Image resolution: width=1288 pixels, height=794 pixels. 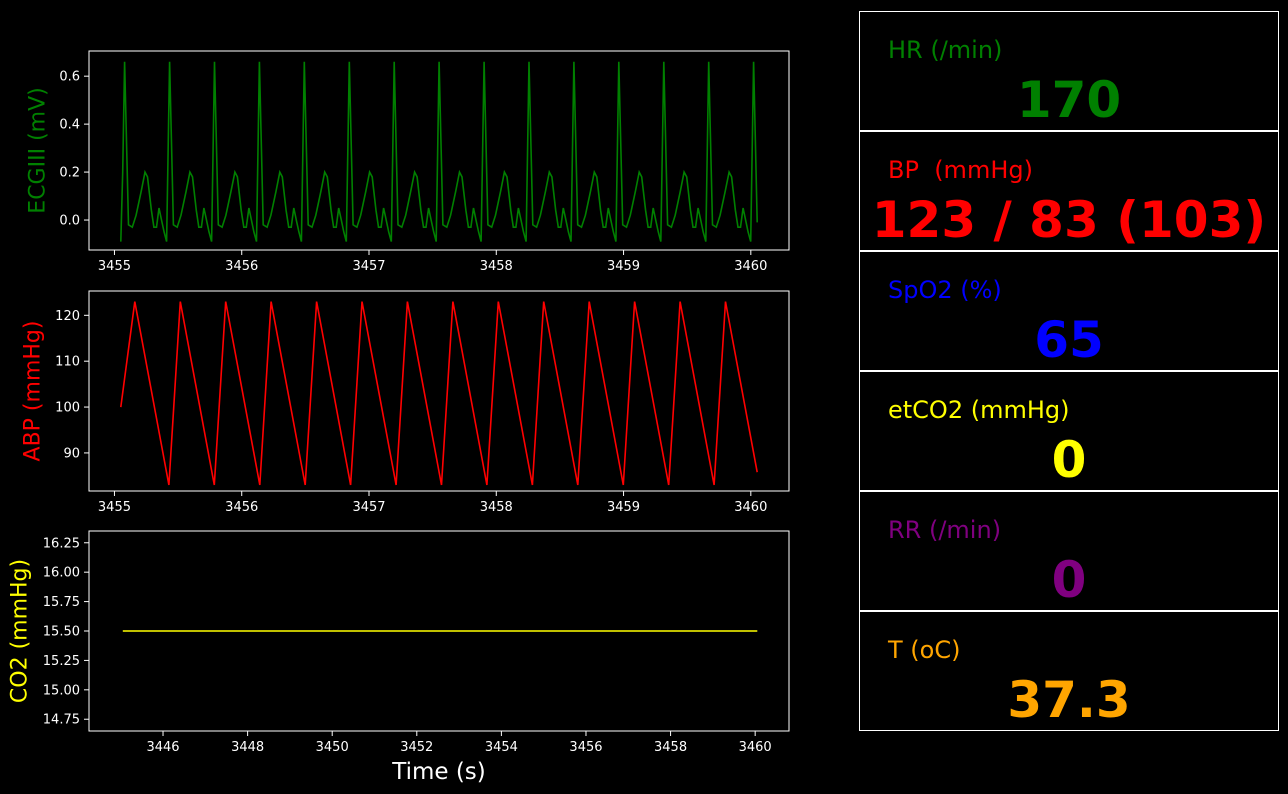 What do you see at coordinates (61, 543) in the screenshot?
I see `y-tick-label-co2: 16.25` at bounding box center [61, 543].